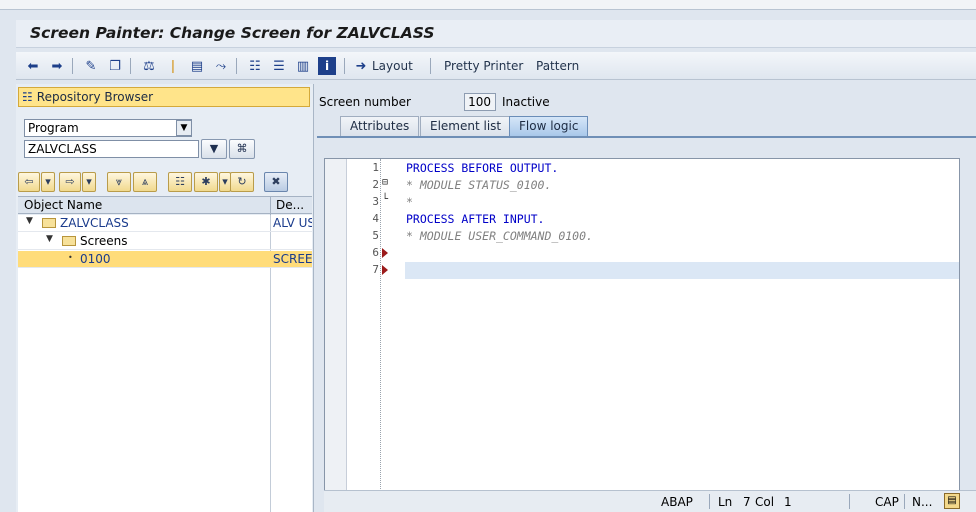 The image size is (976, 512). Describe the element at coordinates (642, 270) in the screenshot. I see `code-line: 7` at that location.